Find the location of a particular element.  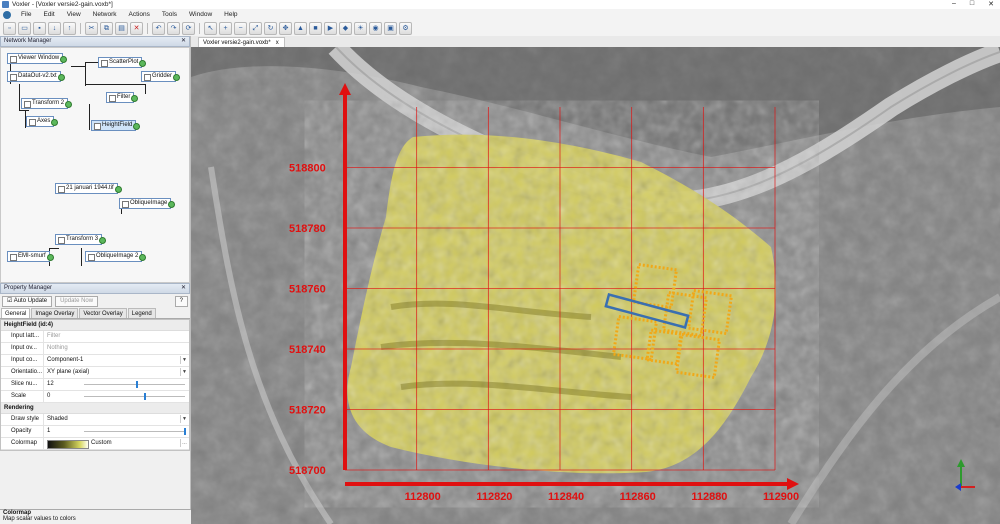

menu-view: View is located at coordinates (74, 14).